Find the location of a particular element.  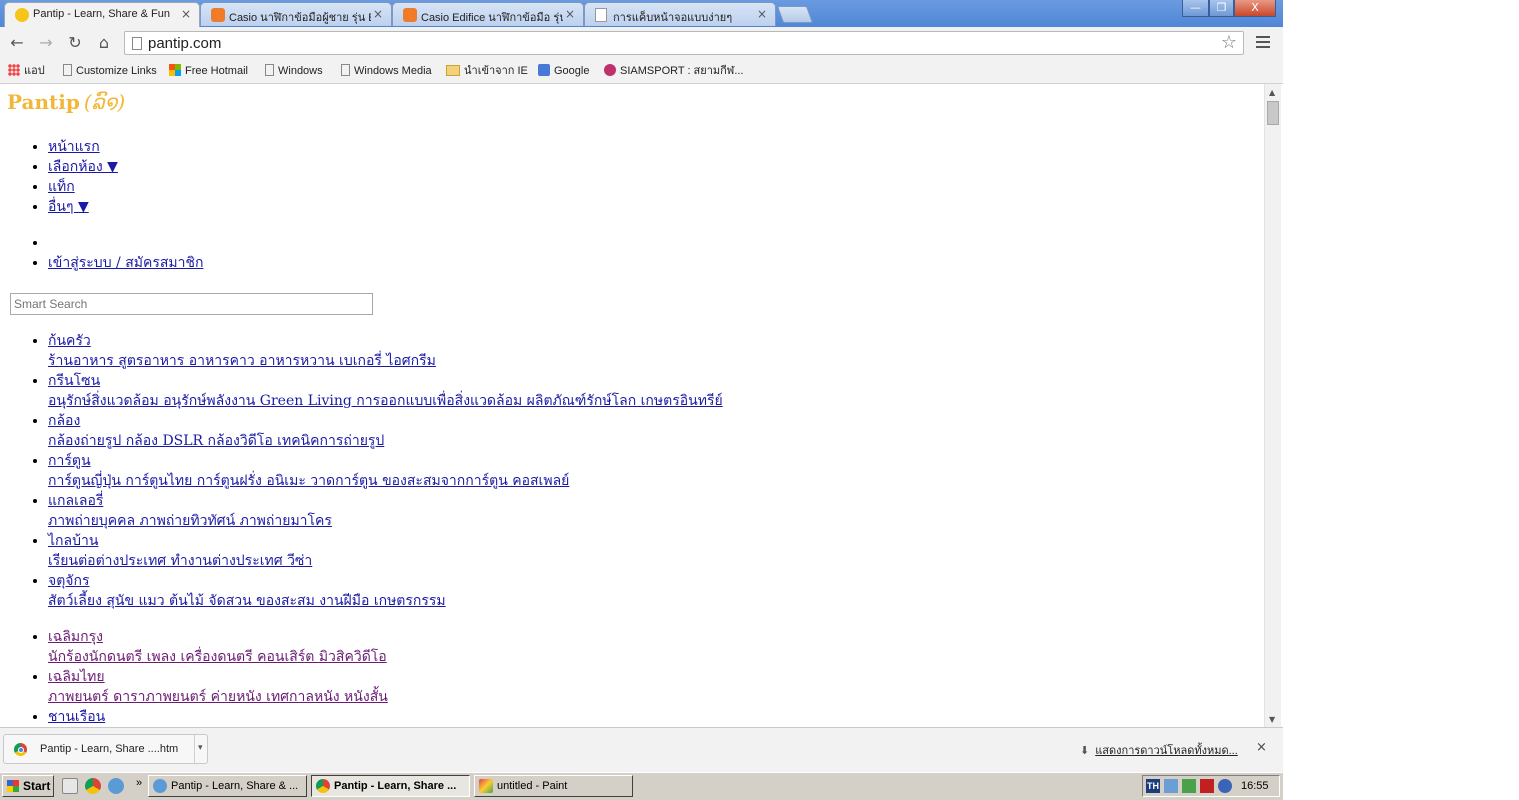

download-arrow-icon: ⬇ is located at coordinates (1085, 751).